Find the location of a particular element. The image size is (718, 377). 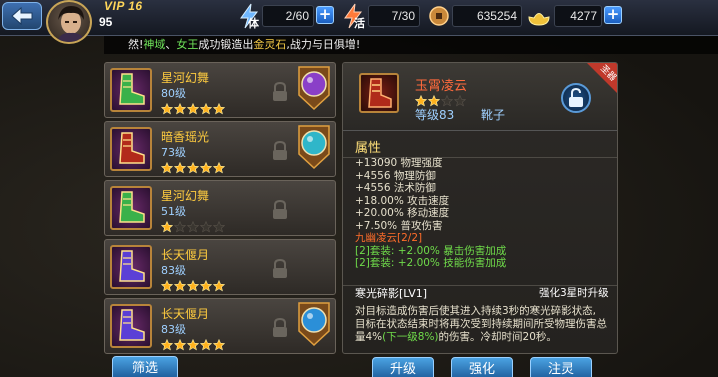

holy-badge-text: 圣器 is located at coordinates (608, 73).